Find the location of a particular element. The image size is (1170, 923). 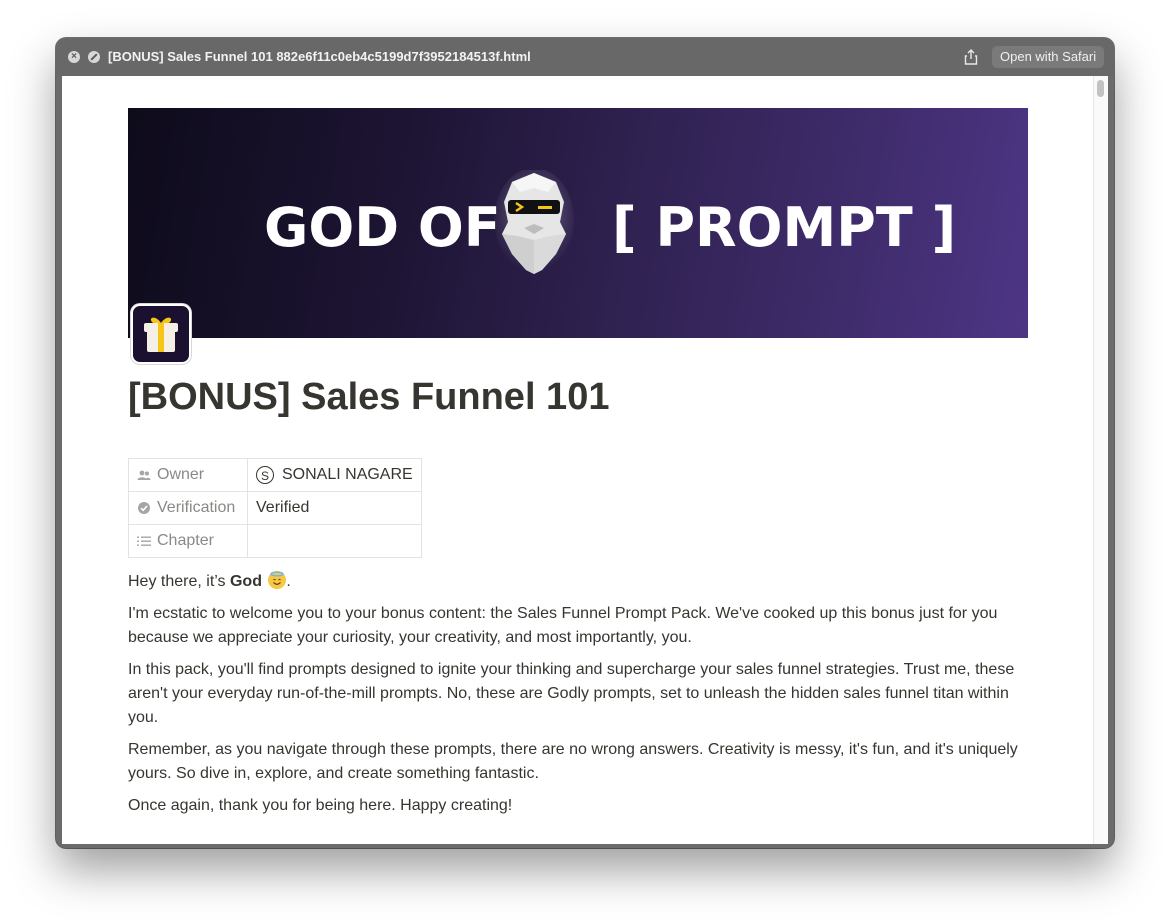

sage-head-logo is located at coordinates (534, 222).